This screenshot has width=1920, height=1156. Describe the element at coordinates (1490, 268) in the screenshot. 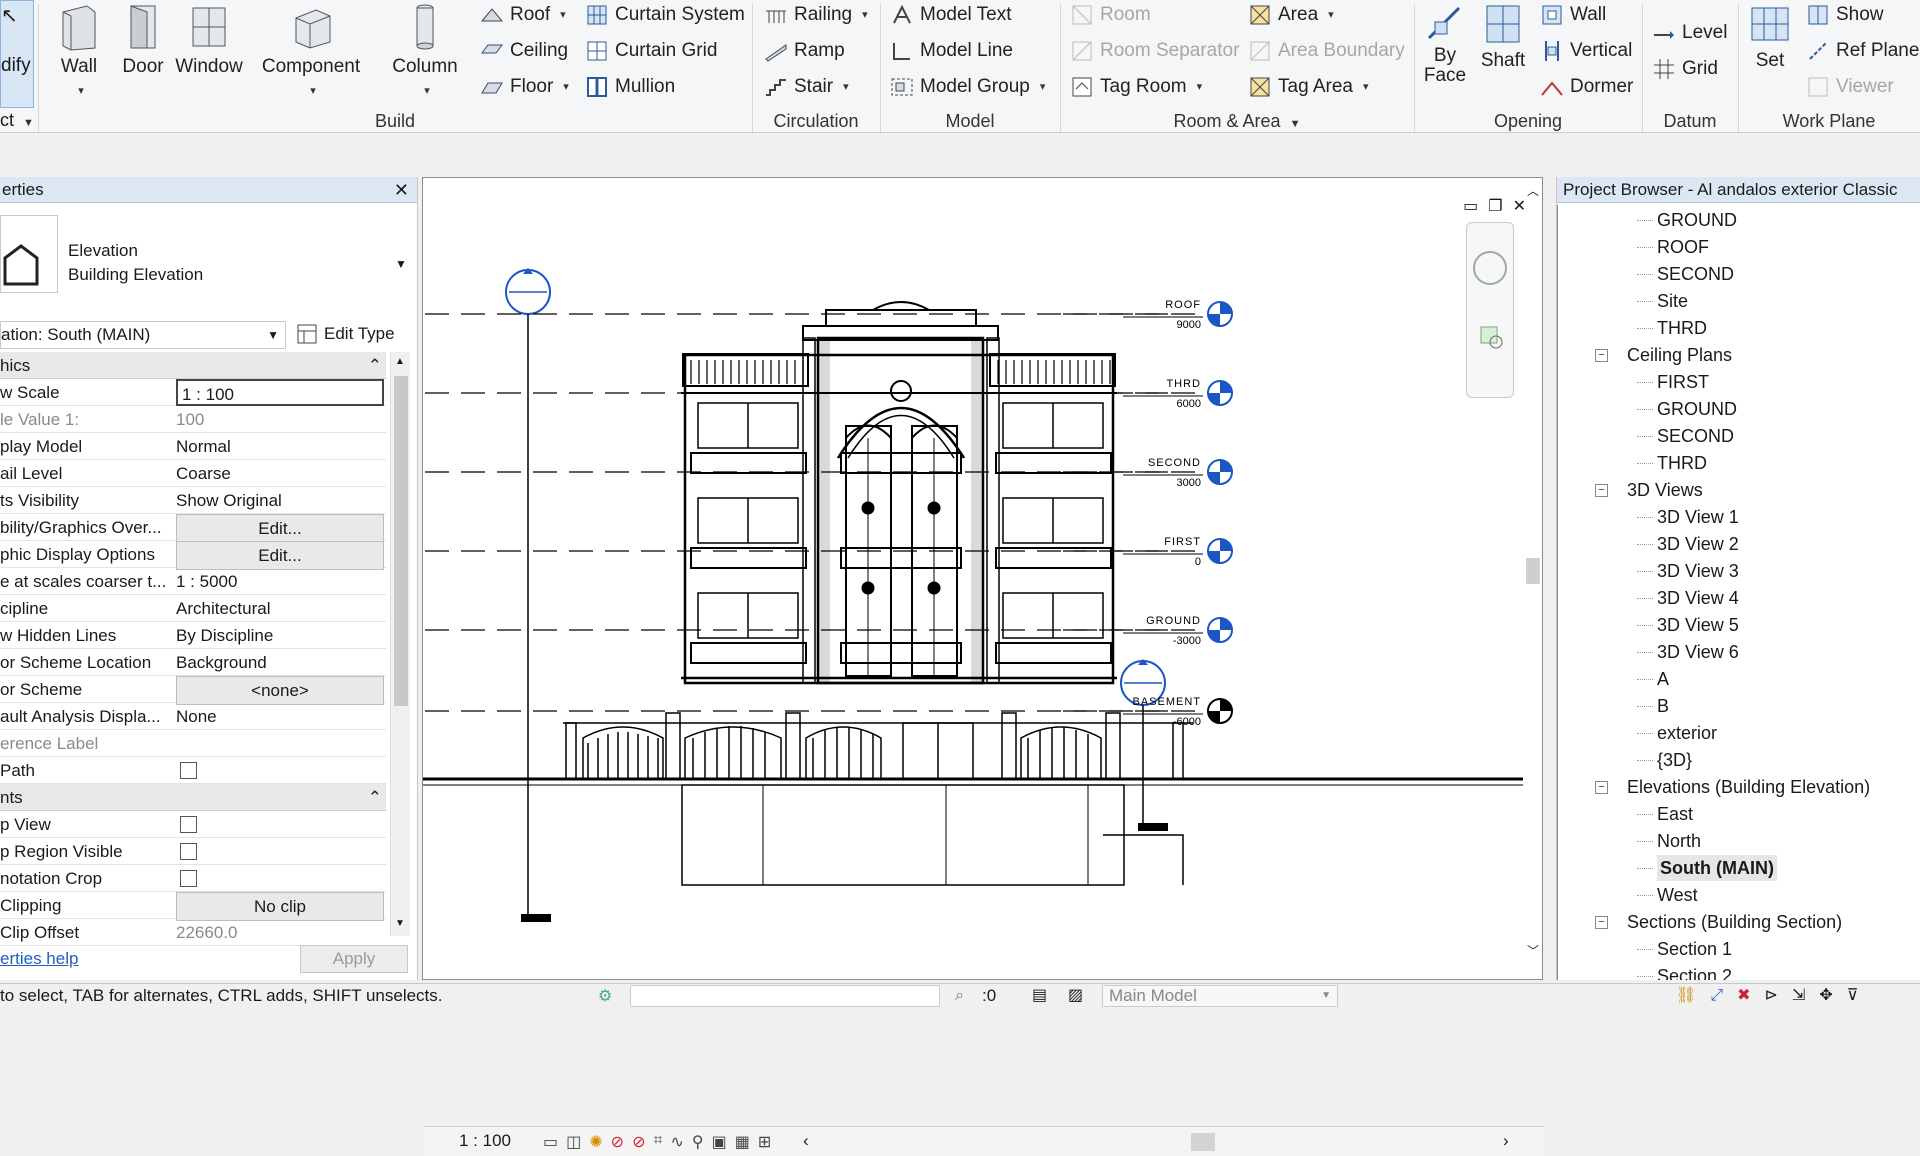

I see `steering-wheel-icon` at that location.